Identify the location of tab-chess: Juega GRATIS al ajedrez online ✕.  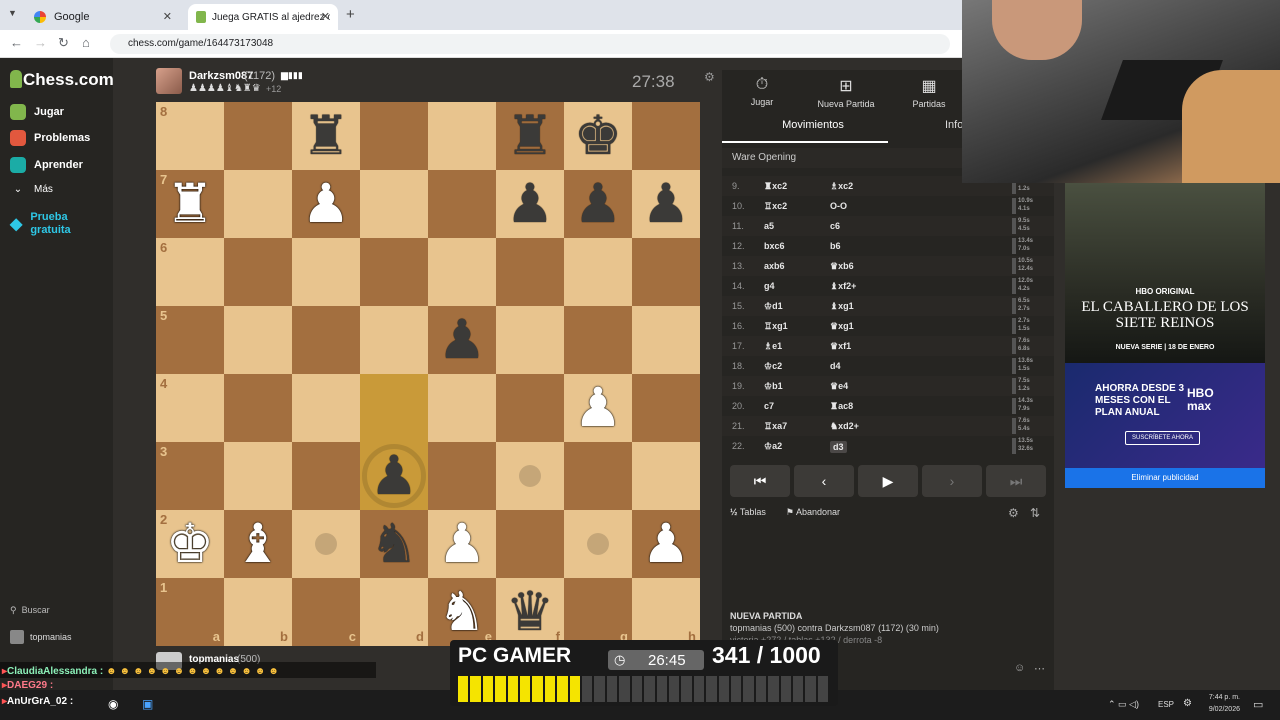
(263, 17).